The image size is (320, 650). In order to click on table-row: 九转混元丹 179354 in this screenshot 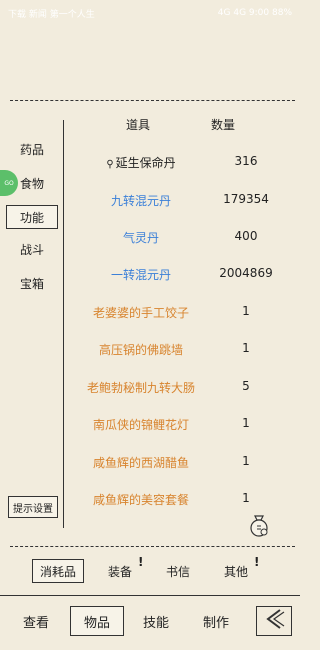, I will do `click(181, 200)`.